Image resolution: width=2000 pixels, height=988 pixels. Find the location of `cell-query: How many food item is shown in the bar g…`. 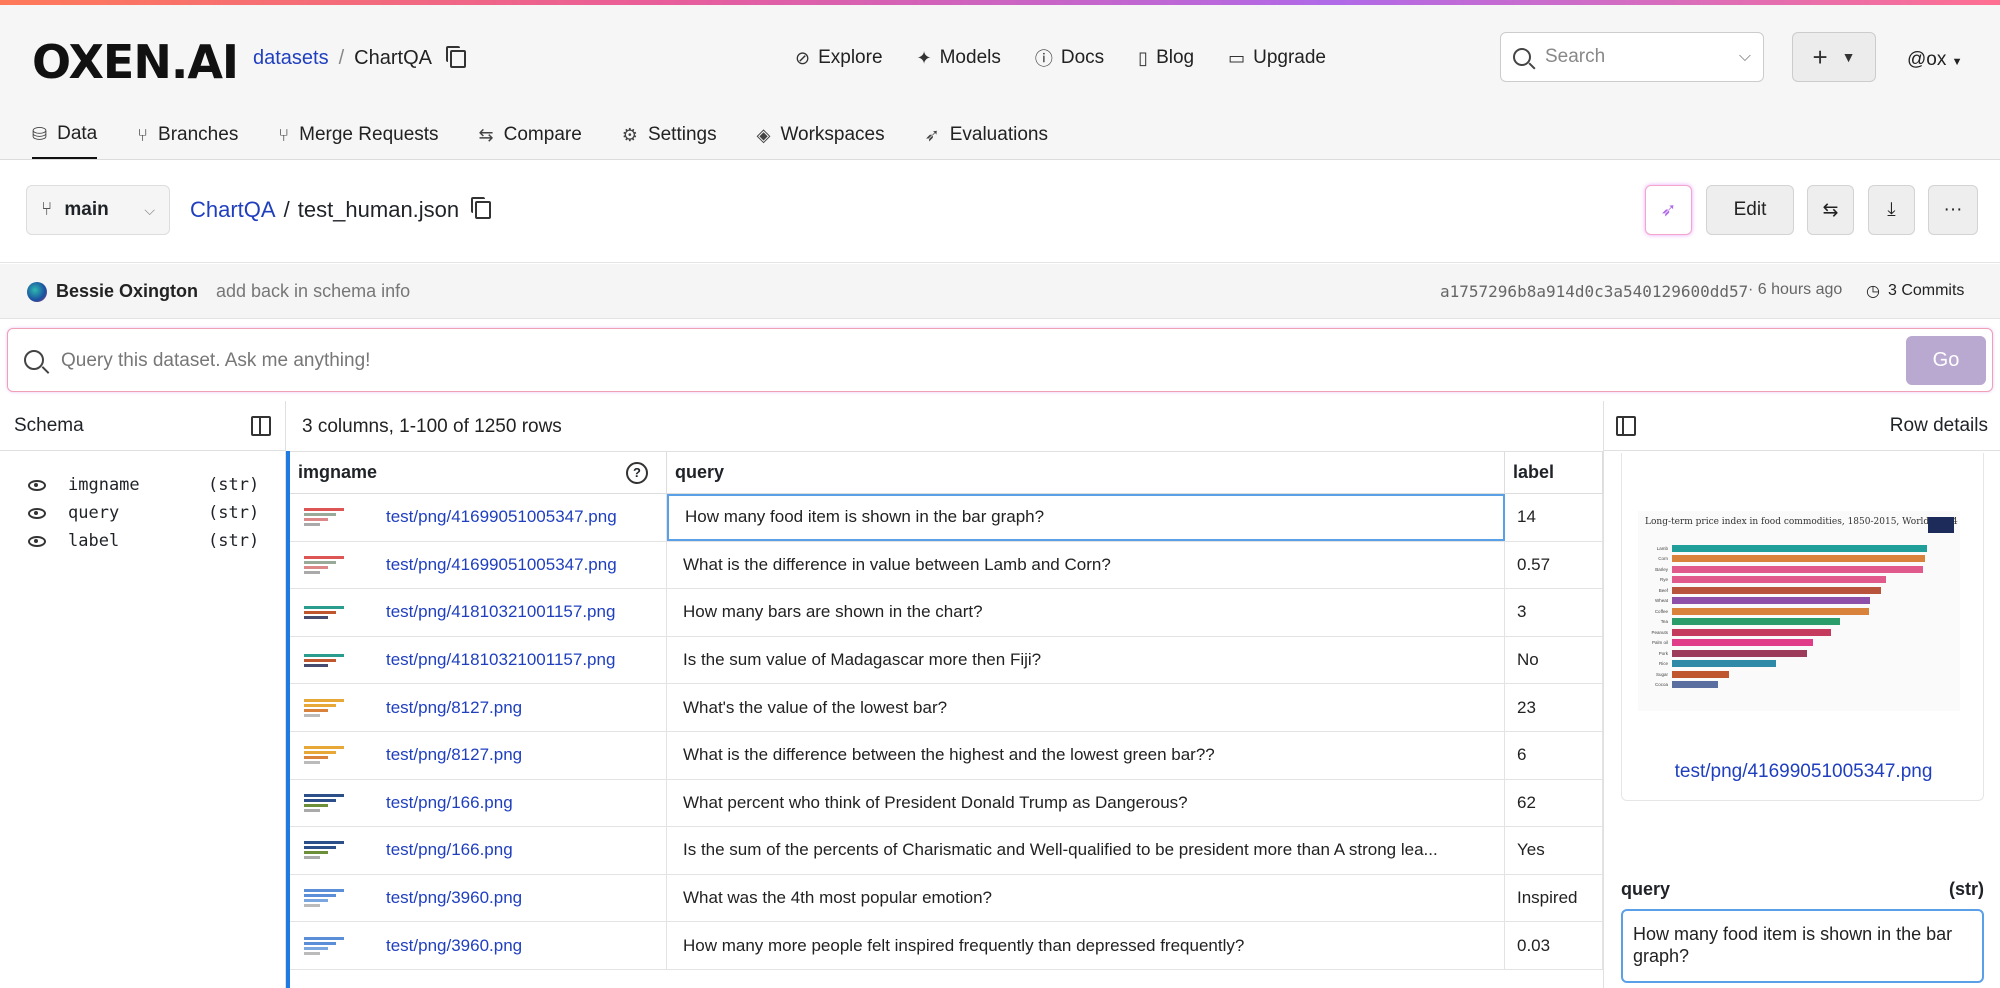

cell-query: How many food item is shown in the bar g… is located at coordinates (1086, 517).